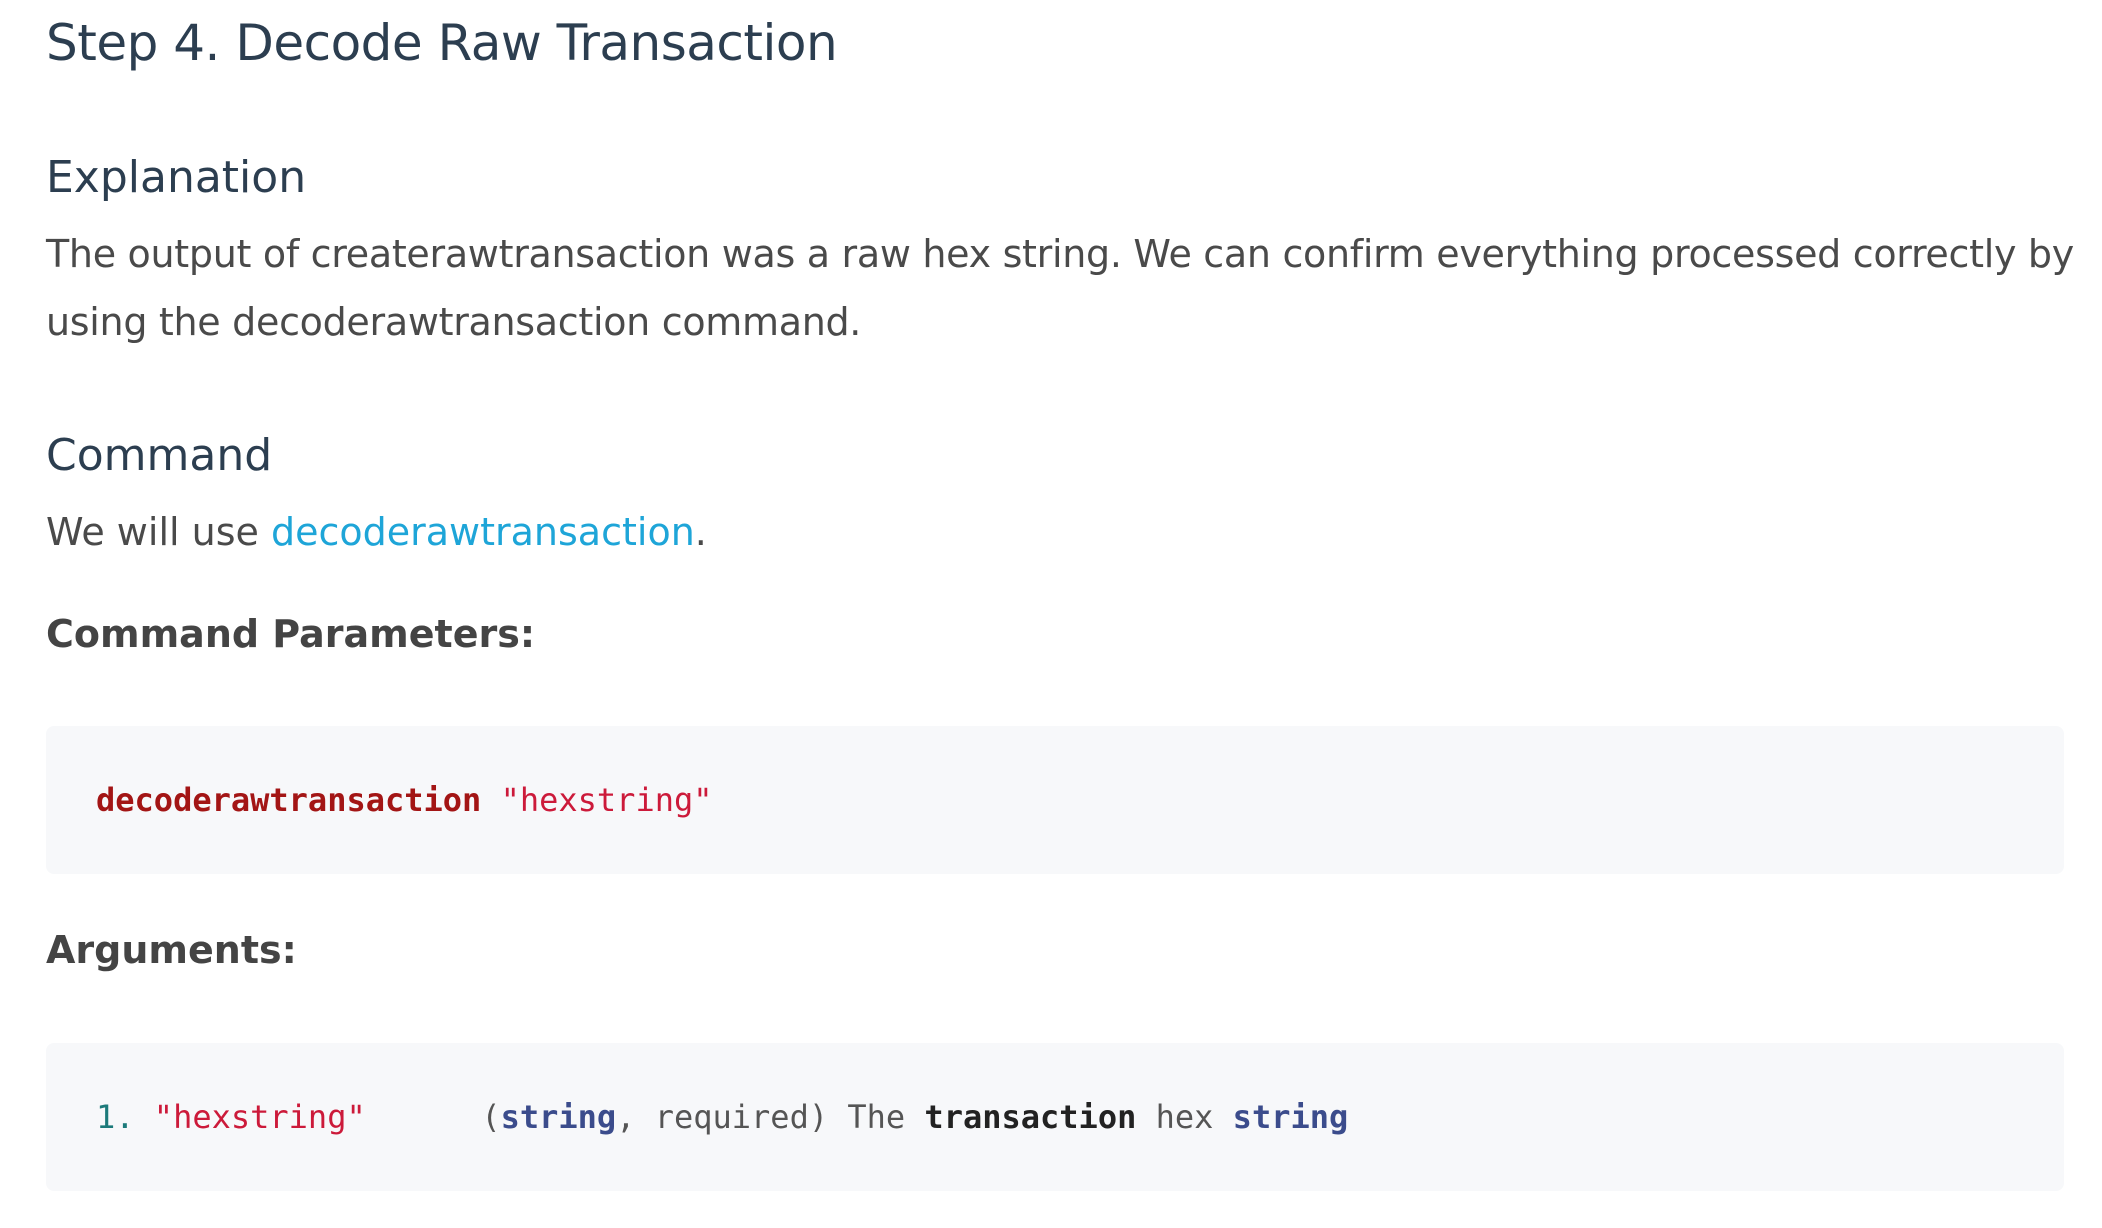 The height and width of the screenshot is (1228, 2102). Describe the element at coordinates (115, 1117) in the screenshot. I see `argument-number: 1.` at that location.